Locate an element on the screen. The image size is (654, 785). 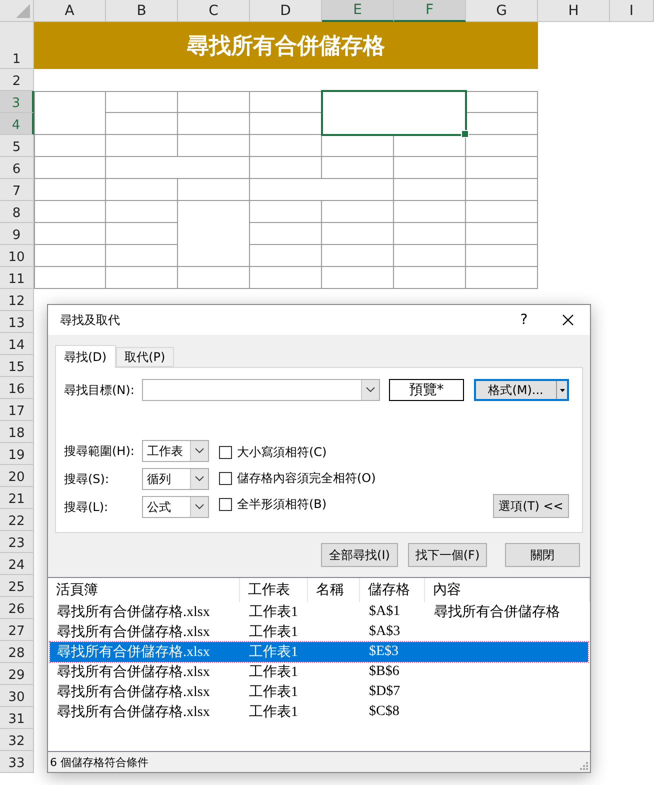
row-header: 33 is located at coordinates (17, 762).